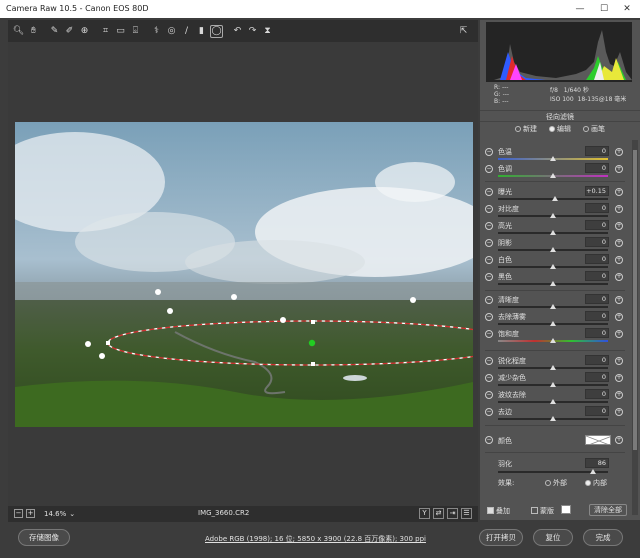 Image resolution: width=640 pixels, height=558 pixels. Describe the element at coordinates (466, 513) in the screenshot. I see `view-settings-icon: ☰` at that location.